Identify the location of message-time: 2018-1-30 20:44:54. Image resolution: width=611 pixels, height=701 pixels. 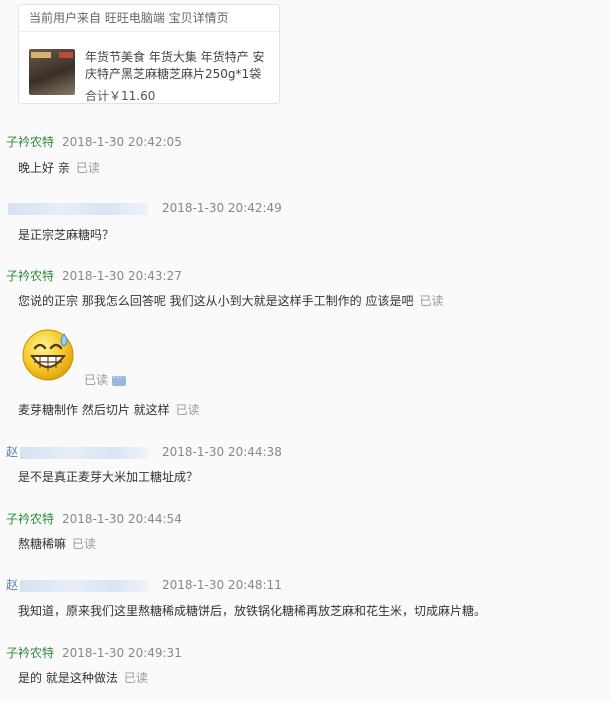
(122, 519).